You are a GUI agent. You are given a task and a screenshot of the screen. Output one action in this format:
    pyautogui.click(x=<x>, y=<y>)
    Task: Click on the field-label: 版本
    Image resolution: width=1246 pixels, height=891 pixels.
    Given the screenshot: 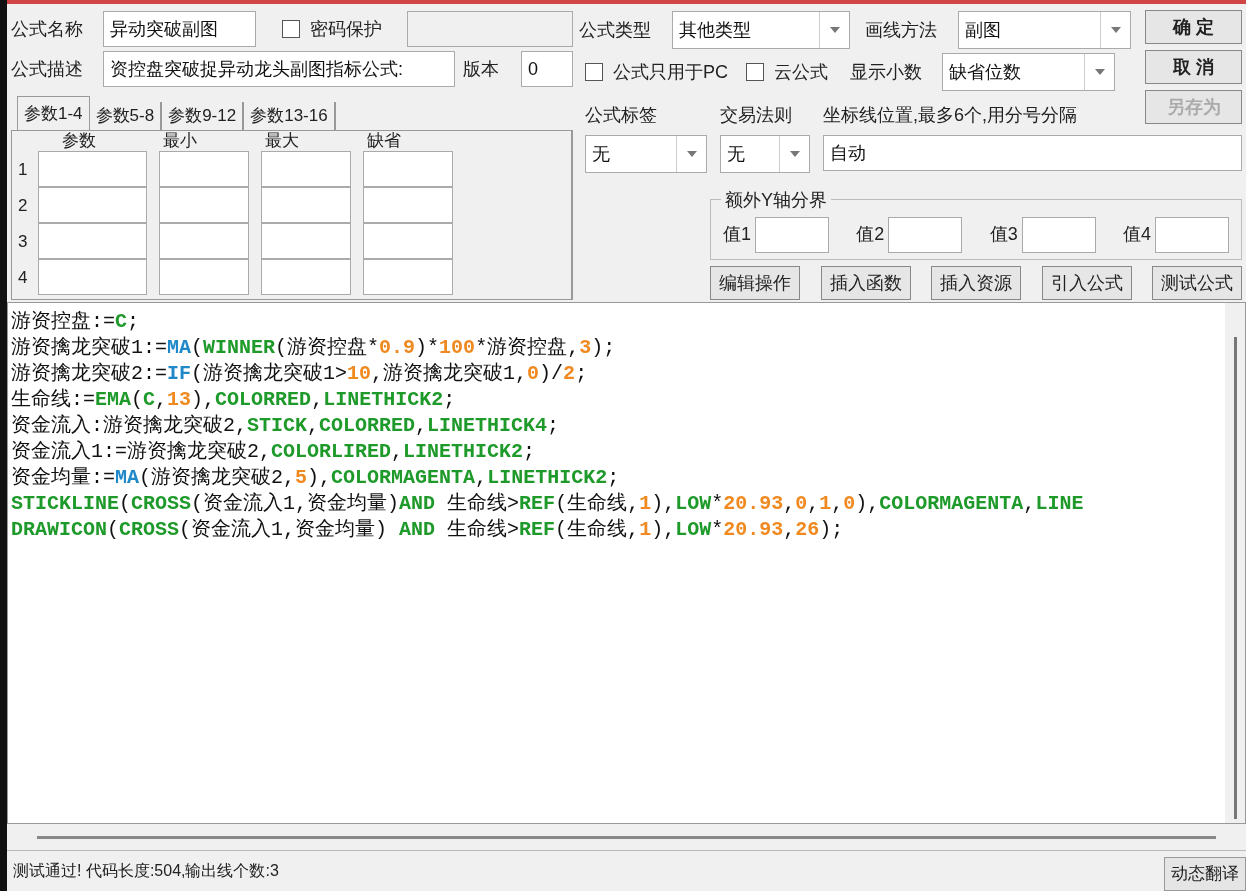 What is the action you would take?
    pyautogui.click(x=481, y=69)
    